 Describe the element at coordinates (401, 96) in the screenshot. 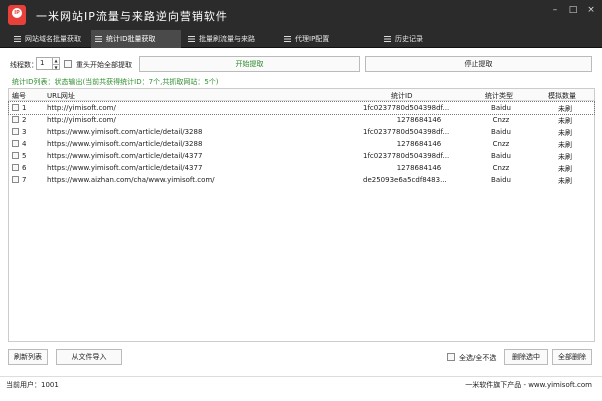

I see `header-stat-id: 统计ID` at that location.